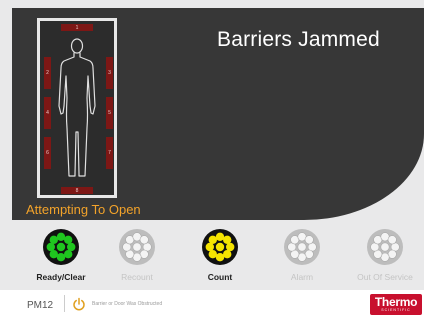 This screenshot has width=424, height=318. What do you see at coordinates (137, 277) in the screenshot?
I see `recount-label: Recount` at bounding box center [137, 277].